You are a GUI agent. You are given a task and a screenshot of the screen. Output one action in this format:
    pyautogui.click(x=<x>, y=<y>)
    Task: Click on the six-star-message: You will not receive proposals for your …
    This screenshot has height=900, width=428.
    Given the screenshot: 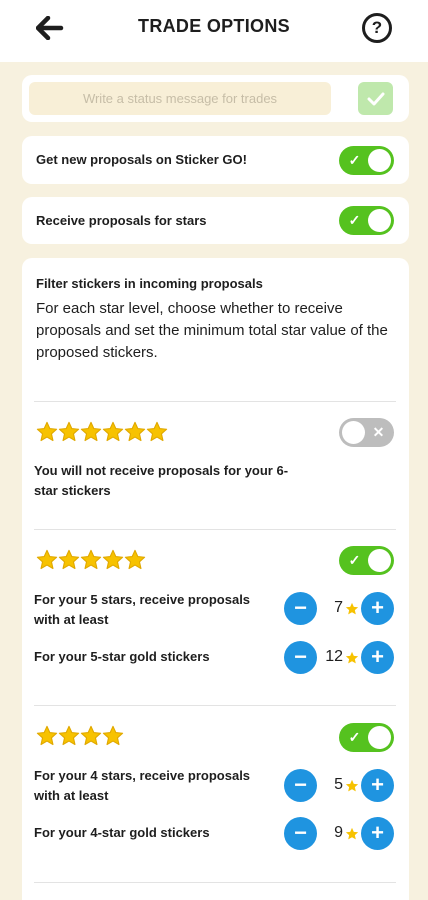 What is the action you would take?
    pyautogui.click(x=161, y=480)
    